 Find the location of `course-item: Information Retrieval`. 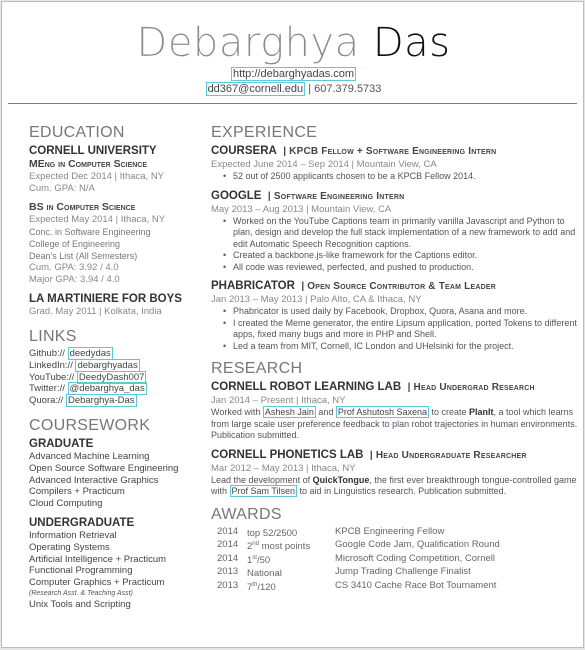

course-item: Information Retrieval is located at coordinates (73, 535).